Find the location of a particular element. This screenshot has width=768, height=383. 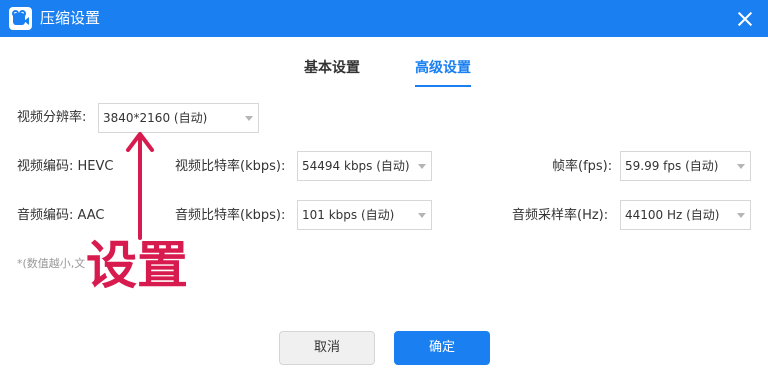

framerate-label: 帧率(fps): is located at coordinates (582, 166).